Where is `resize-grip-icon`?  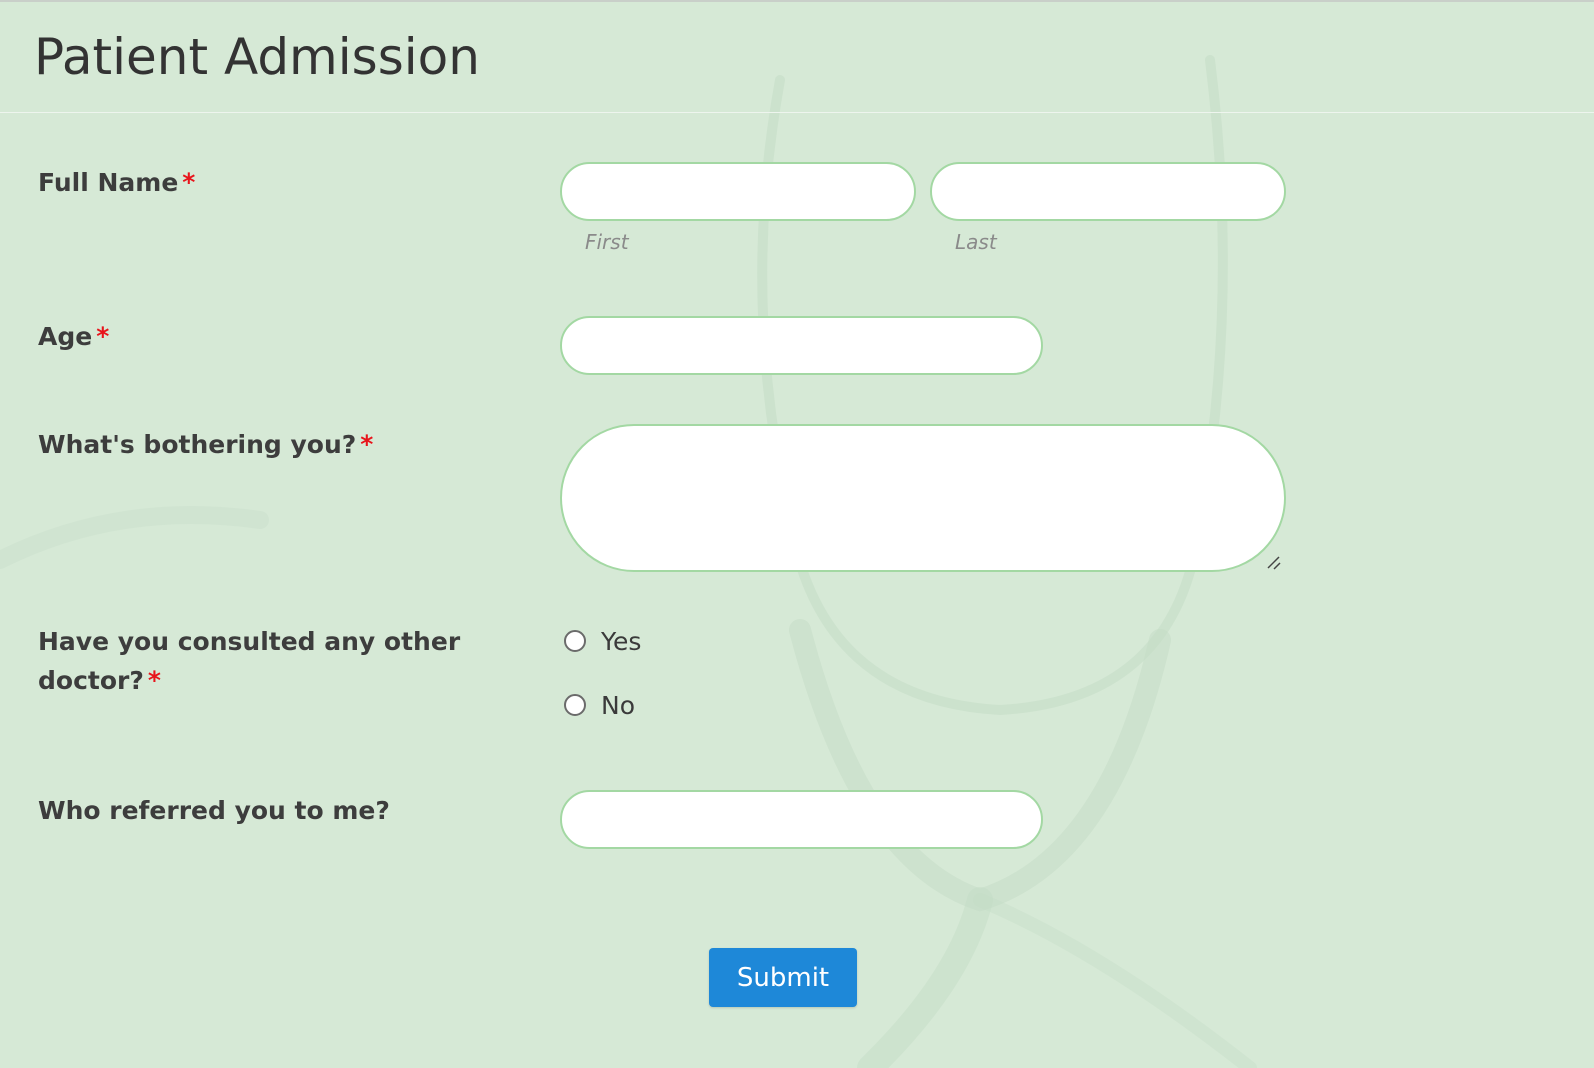
resize-grip-icon is located at coordinates (1274, 563).